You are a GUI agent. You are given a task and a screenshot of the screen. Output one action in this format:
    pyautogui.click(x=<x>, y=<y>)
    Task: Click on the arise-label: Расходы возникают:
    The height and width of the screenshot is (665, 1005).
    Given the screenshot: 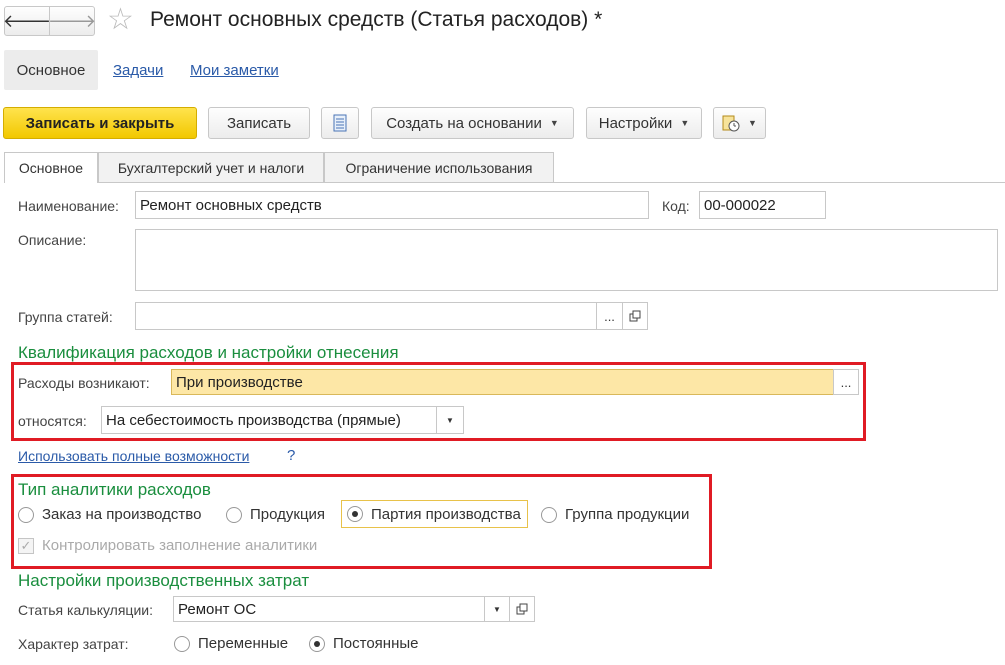 What is the action you would take?
    pyautogui.click(x=84, y=383)
    